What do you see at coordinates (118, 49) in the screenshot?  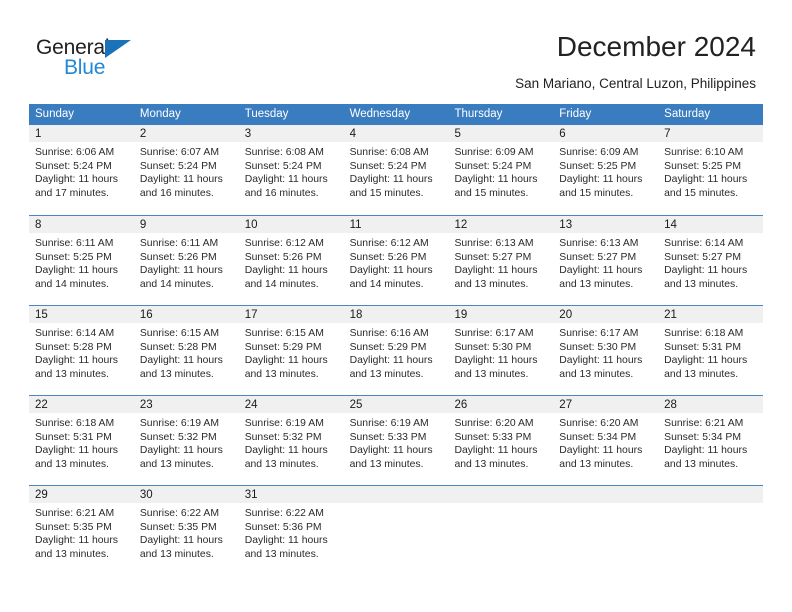 I see `logo-triangle-icon` at bounding box center [118, 49].